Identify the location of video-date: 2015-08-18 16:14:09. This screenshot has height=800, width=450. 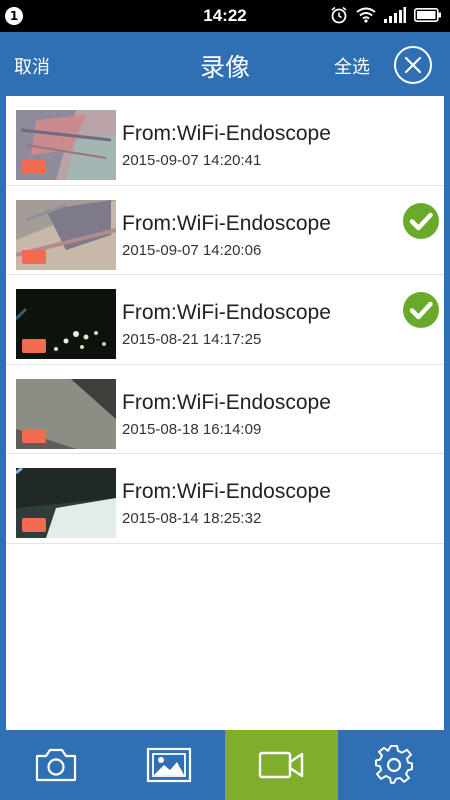
(192, 429).